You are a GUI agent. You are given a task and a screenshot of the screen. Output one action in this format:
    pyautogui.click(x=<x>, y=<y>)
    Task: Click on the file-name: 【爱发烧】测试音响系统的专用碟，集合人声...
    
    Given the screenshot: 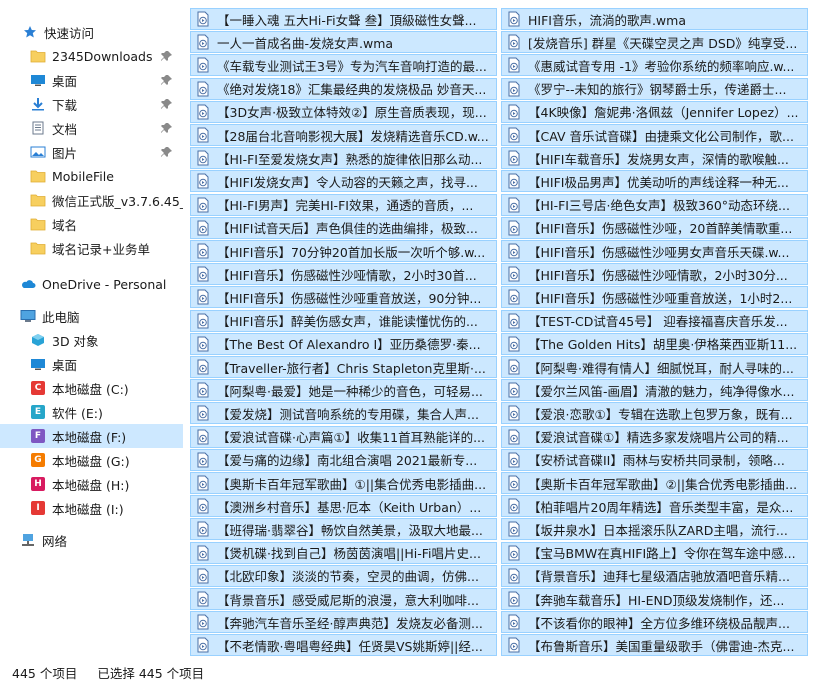 What is the action you would take?
    pyautogui.click(x=348, y=414)
    